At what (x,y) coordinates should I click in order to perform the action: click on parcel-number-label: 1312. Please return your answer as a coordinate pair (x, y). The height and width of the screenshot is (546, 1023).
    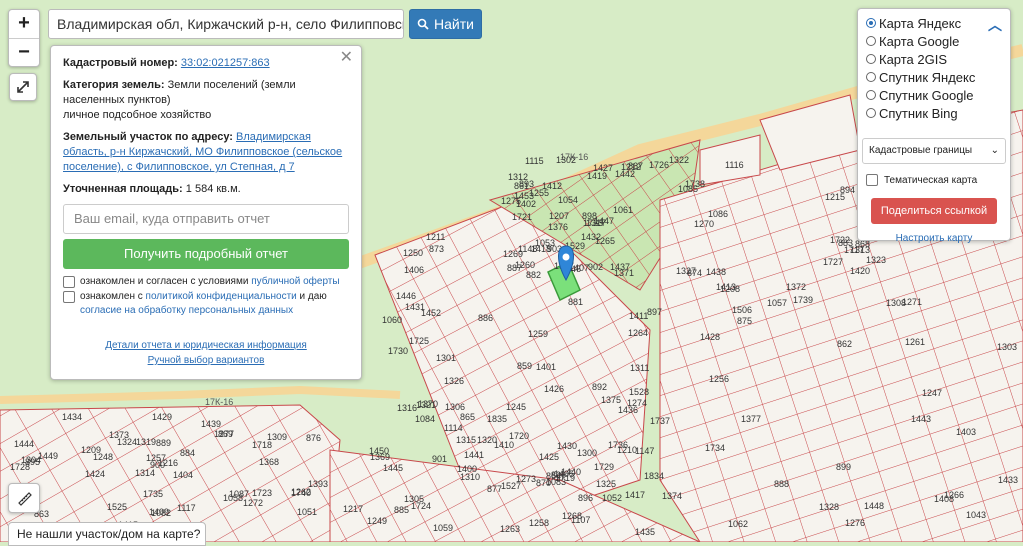
    Looking at the image, I should click on (518, 177).